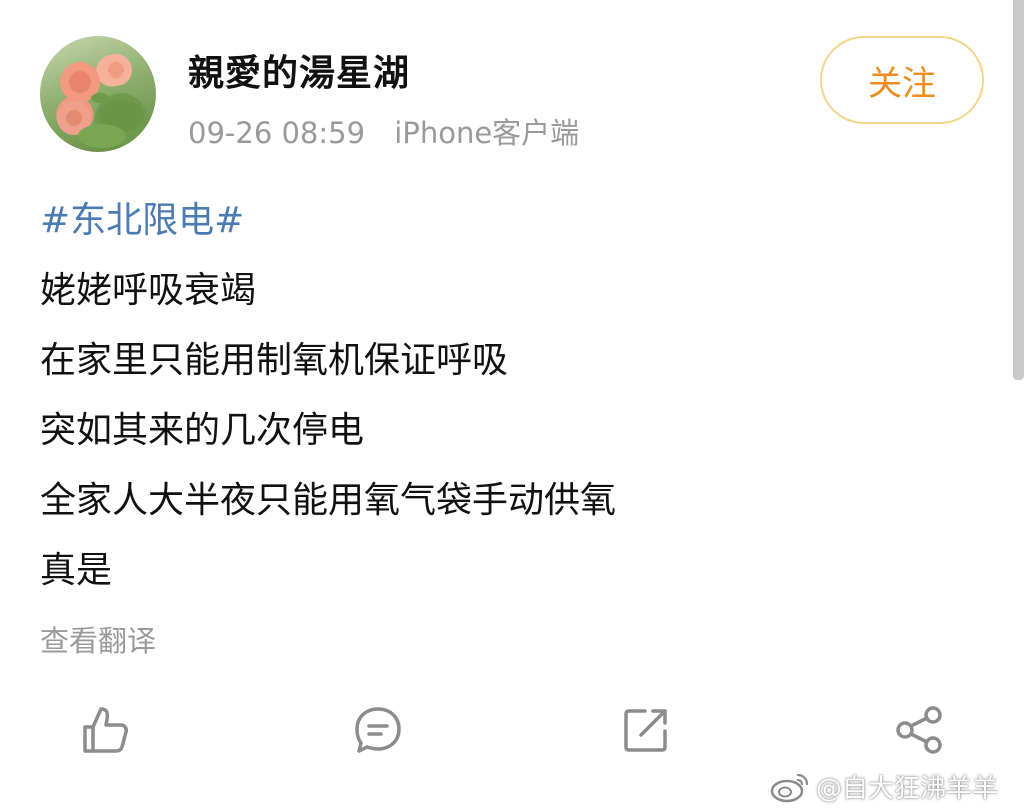 This screenshot has height=810, width=1024. I want to click on post-text-line: 真是, so click(76, 570).